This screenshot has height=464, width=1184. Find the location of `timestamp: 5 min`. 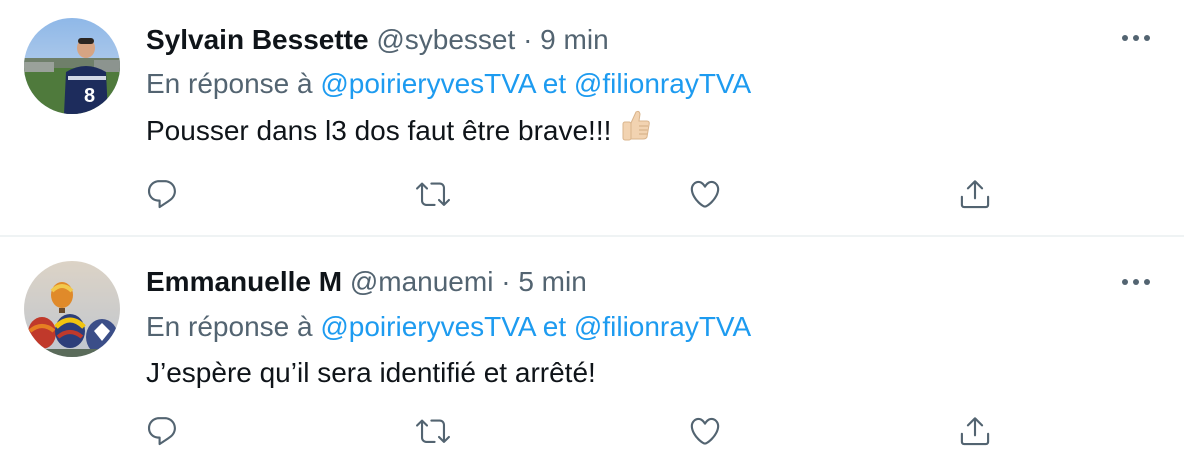

timestamp: 5 min is located at coordinates (552, 281).